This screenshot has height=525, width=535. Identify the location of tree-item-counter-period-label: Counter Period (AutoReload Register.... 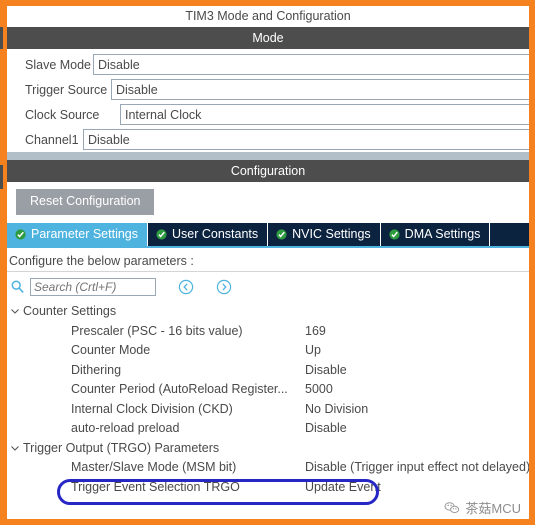
(179, 389).